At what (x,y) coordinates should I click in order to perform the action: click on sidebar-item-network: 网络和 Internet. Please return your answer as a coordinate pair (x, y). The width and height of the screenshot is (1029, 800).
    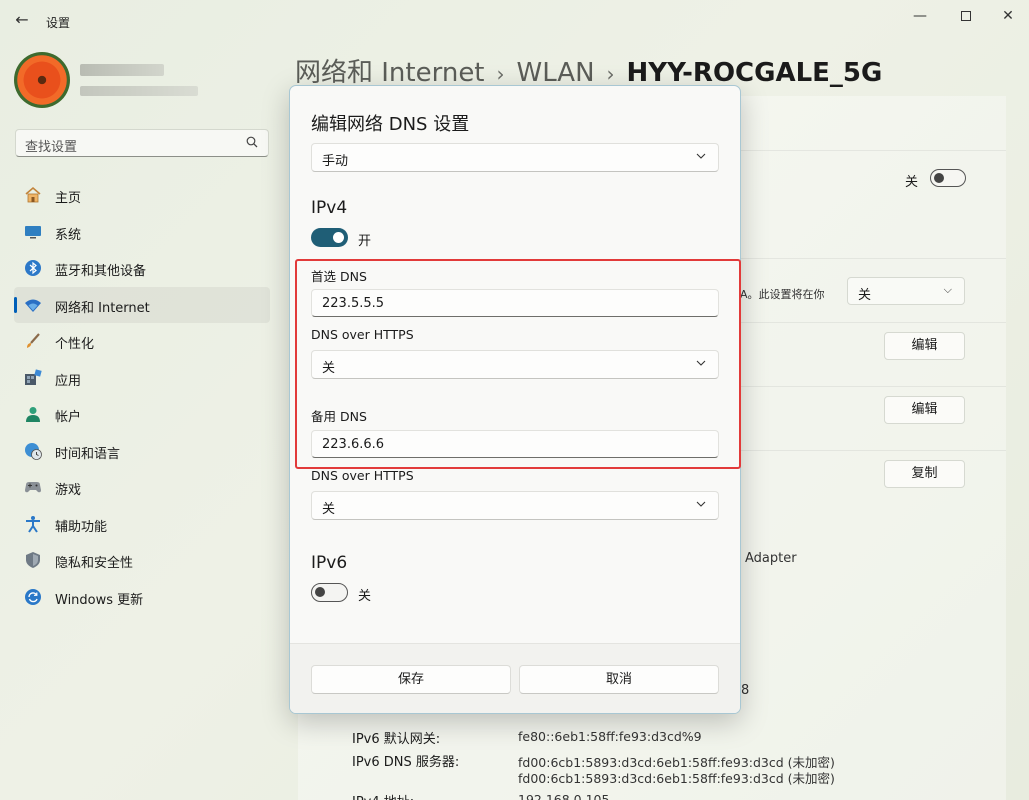
    Looking at the image, I should click on (142, 304).